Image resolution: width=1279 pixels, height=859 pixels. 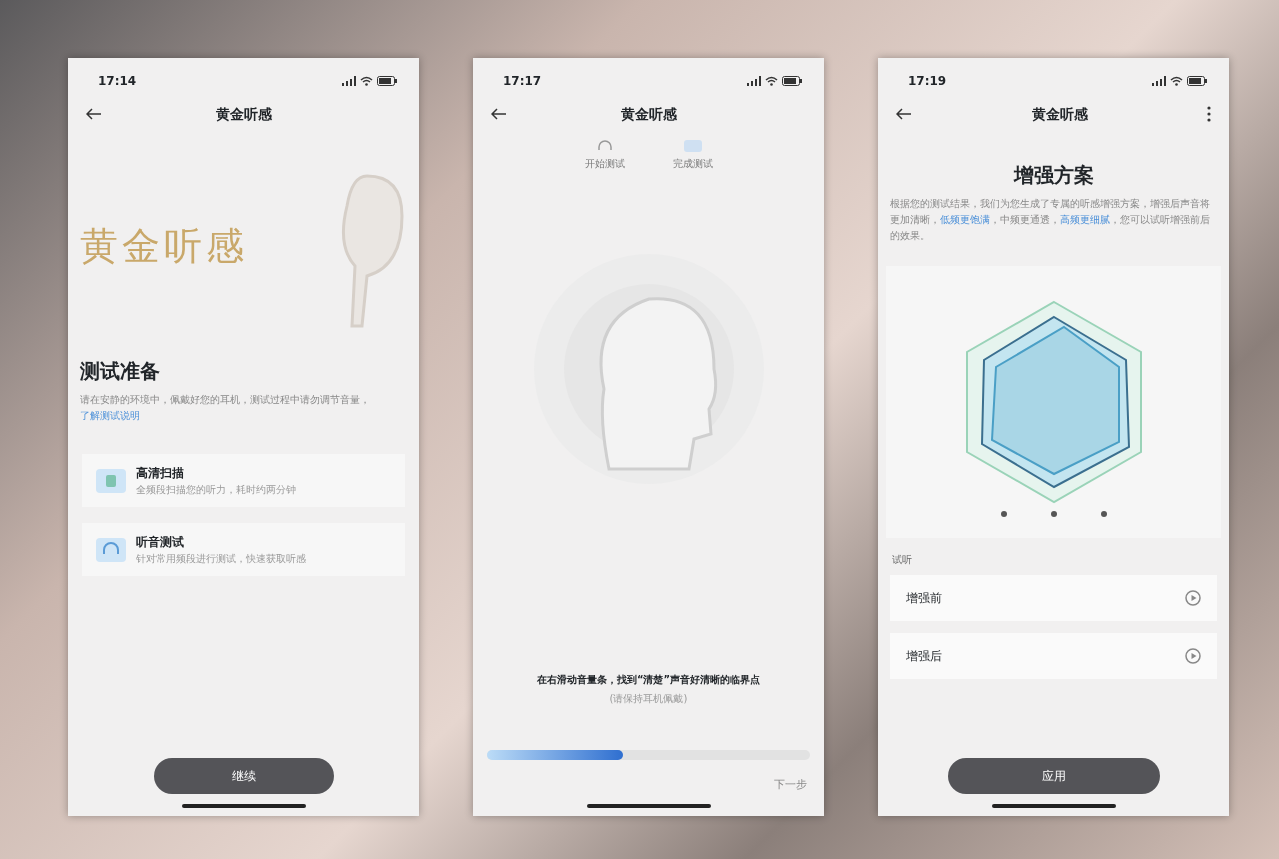 I want to click on section-label: 试听, so click(x=902, y=560).